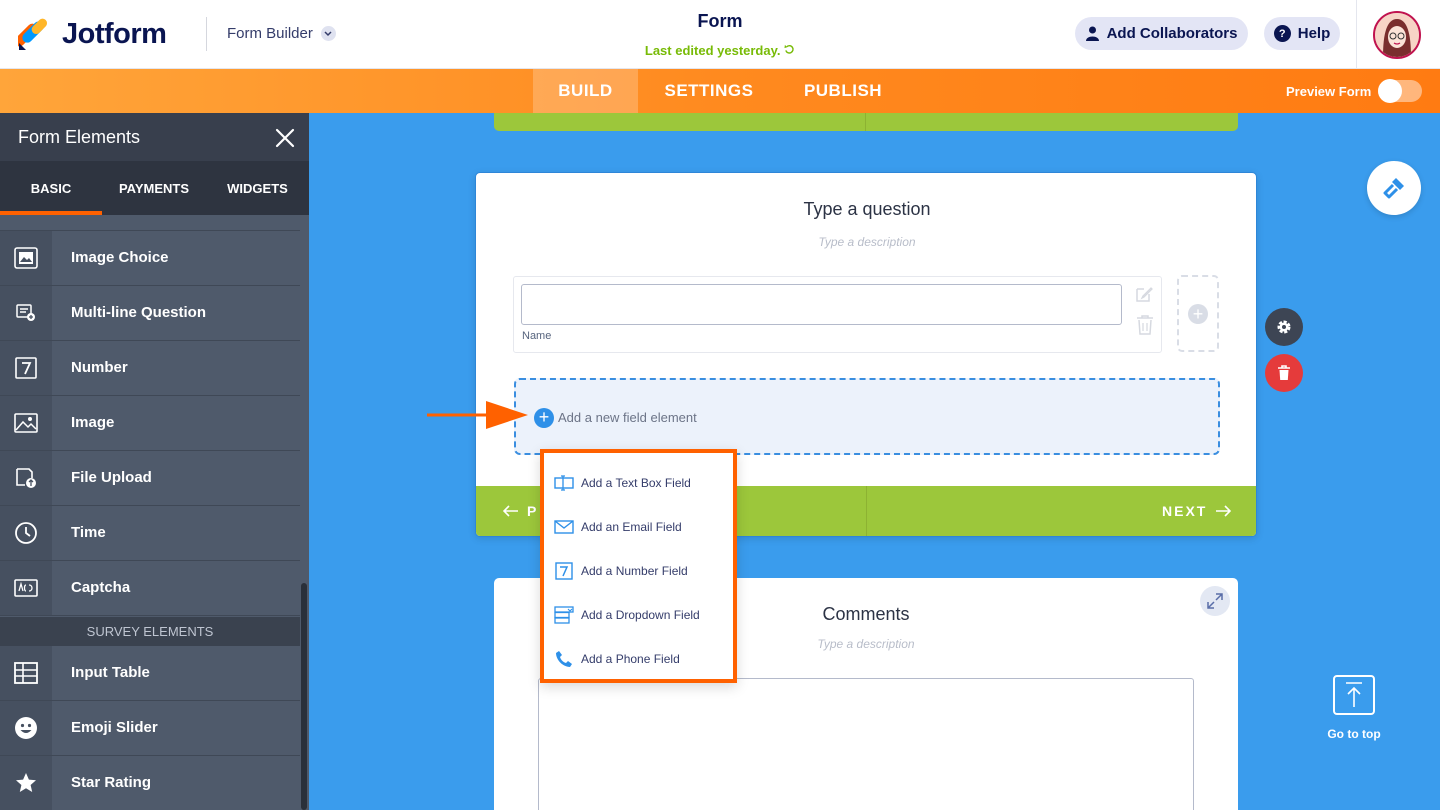 This screenshot has height=810, width=1440. I want to click on question-mark-icon: ?, so click(1282, 33).